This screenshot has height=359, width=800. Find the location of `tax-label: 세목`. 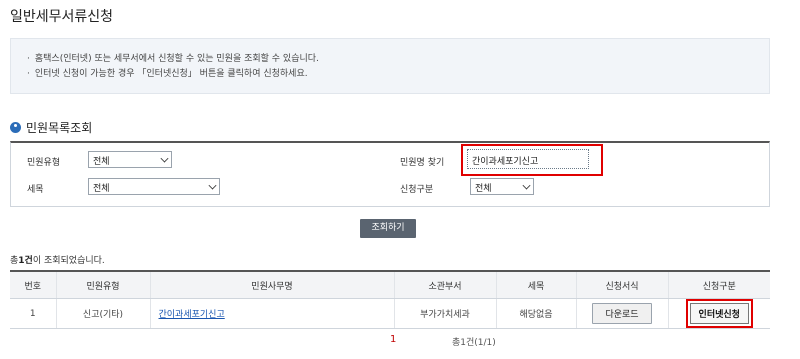

tax-label: 세목 is located at coordinates (35, 190).